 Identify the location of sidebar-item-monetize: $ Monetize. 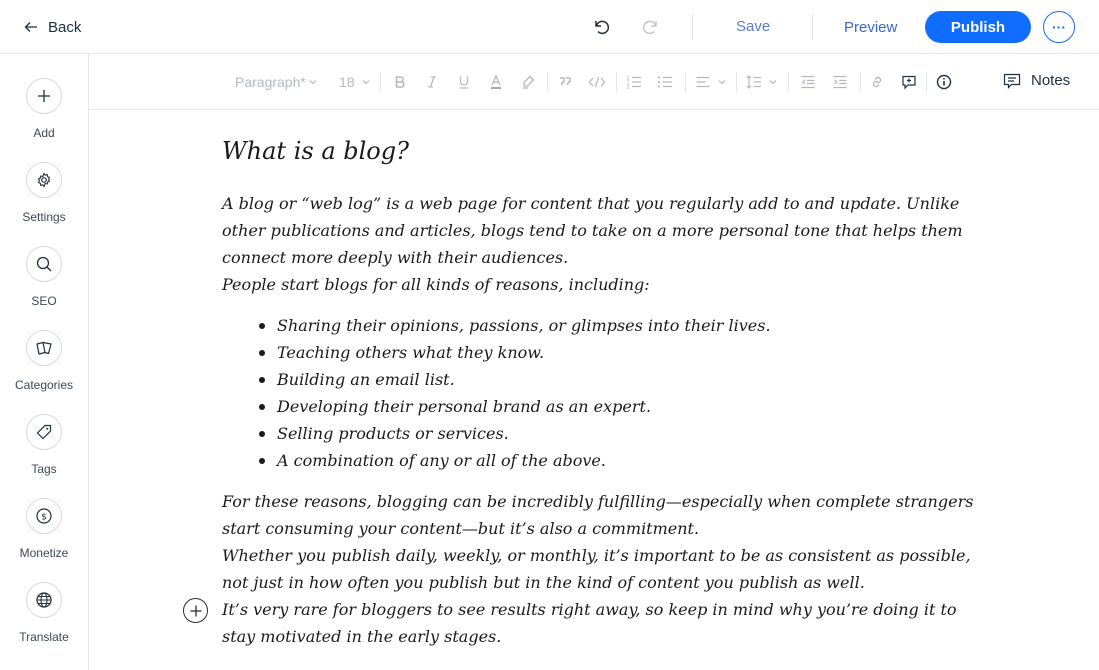
(44, 529).